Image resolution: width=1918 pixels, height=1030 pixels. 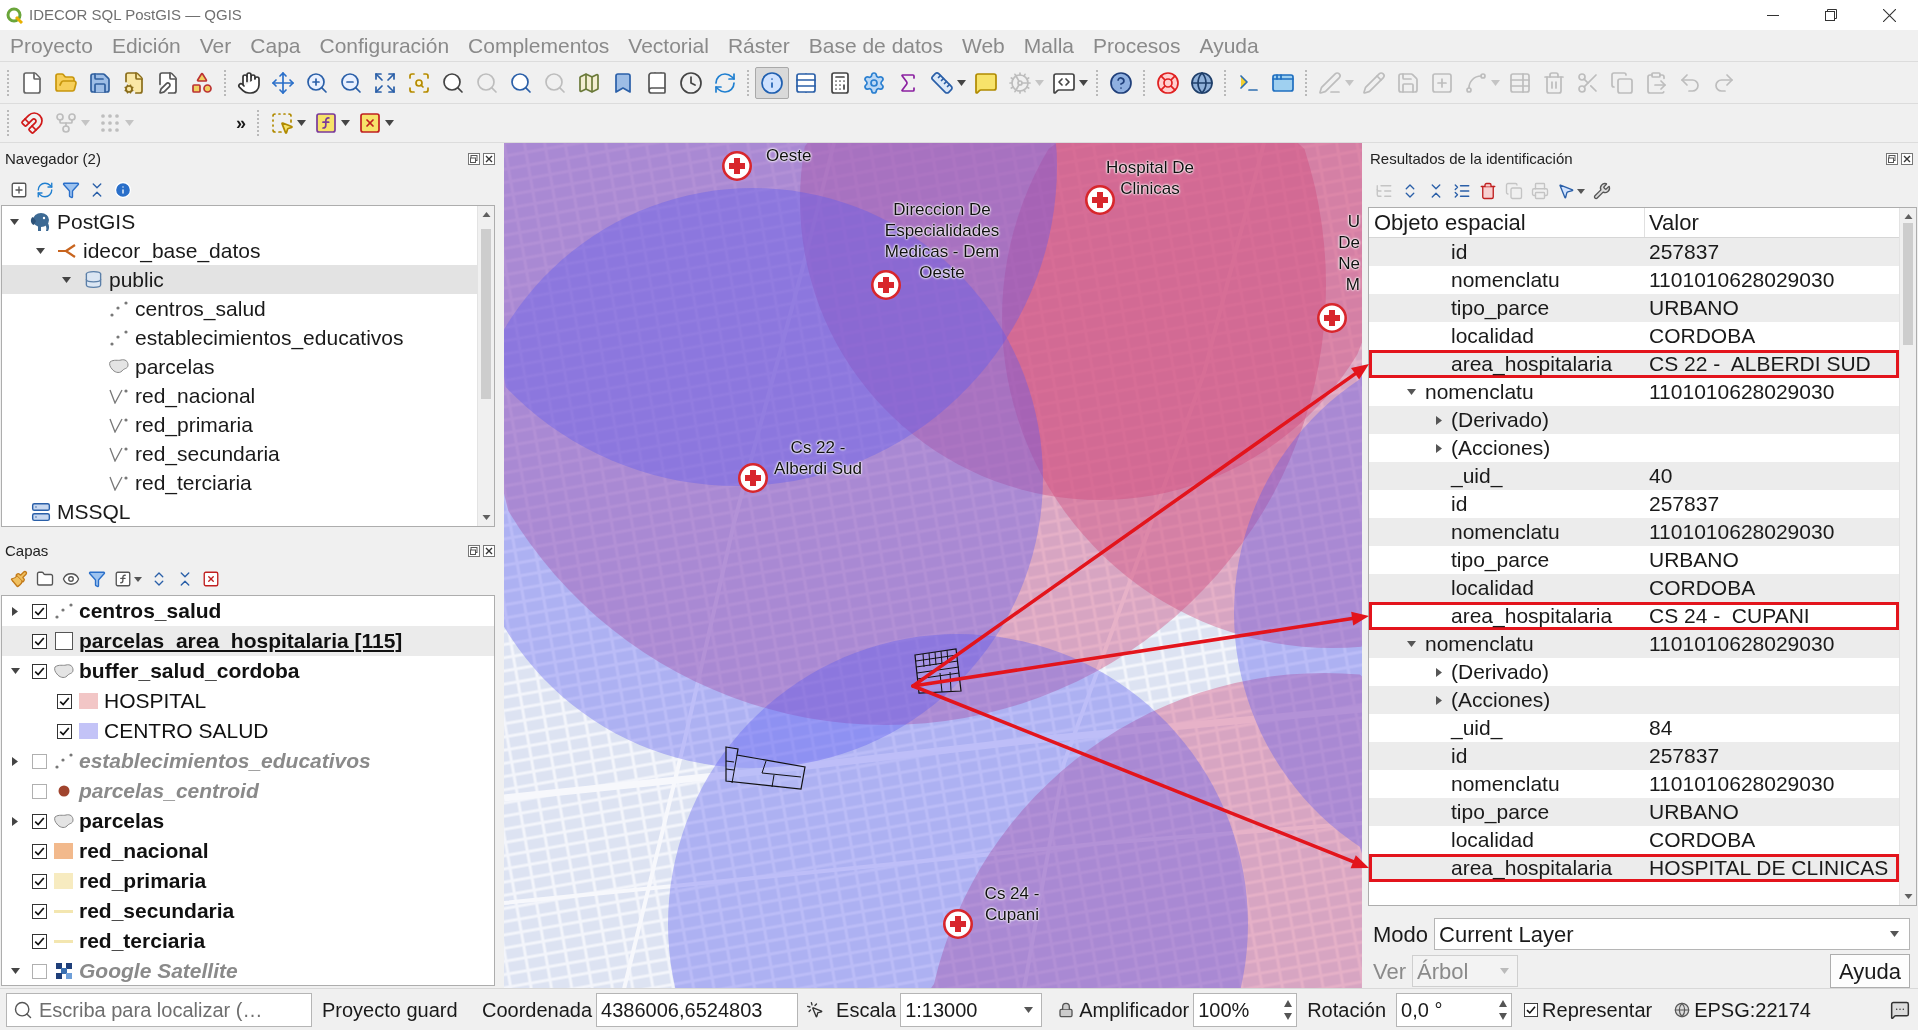 I want to click on layer-item: CENTRO SALUD, so click(x=248, y=731).